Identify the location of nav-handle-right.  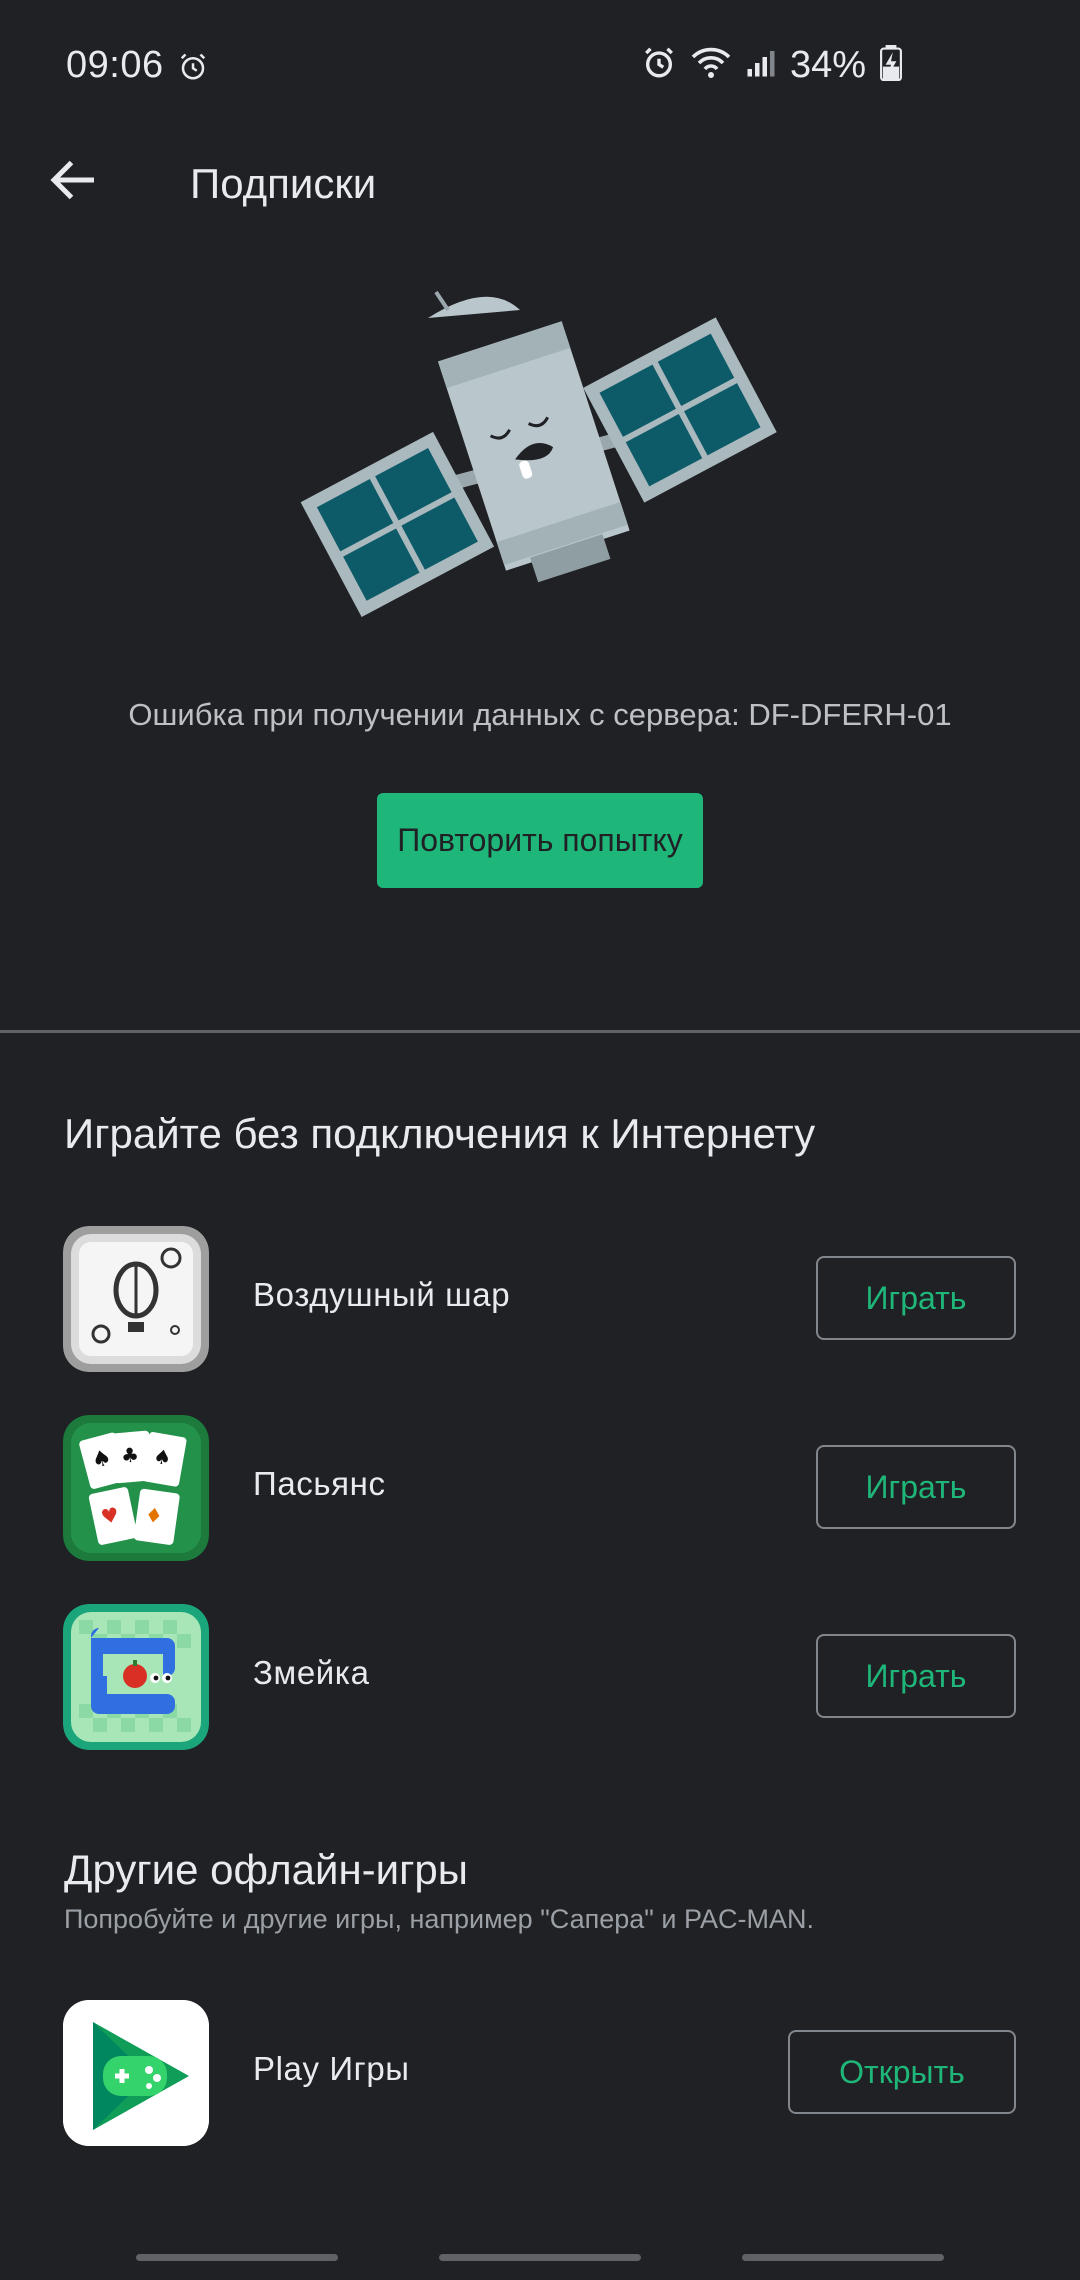
(843, 2257).